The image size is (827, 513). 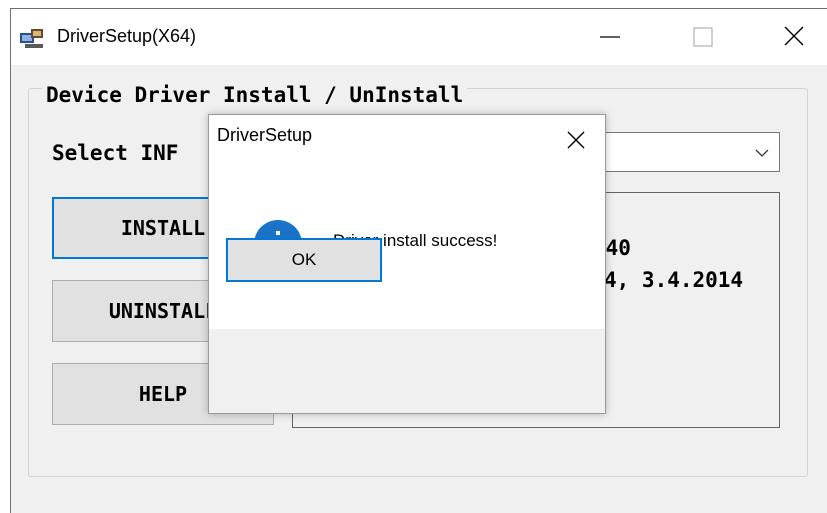 What do you see at coordinates (127, 36) in the screenshot?
I see `window-title: DriverSetup(X64)` at bounding box center [127, 36].